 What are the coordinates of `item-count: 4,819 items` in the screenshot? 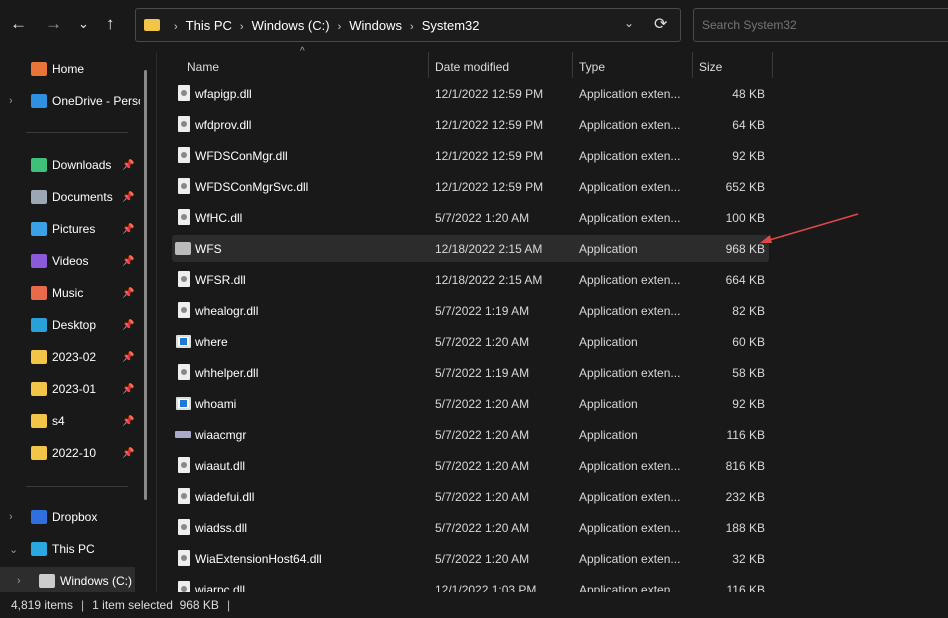 It's located at (42, 605).